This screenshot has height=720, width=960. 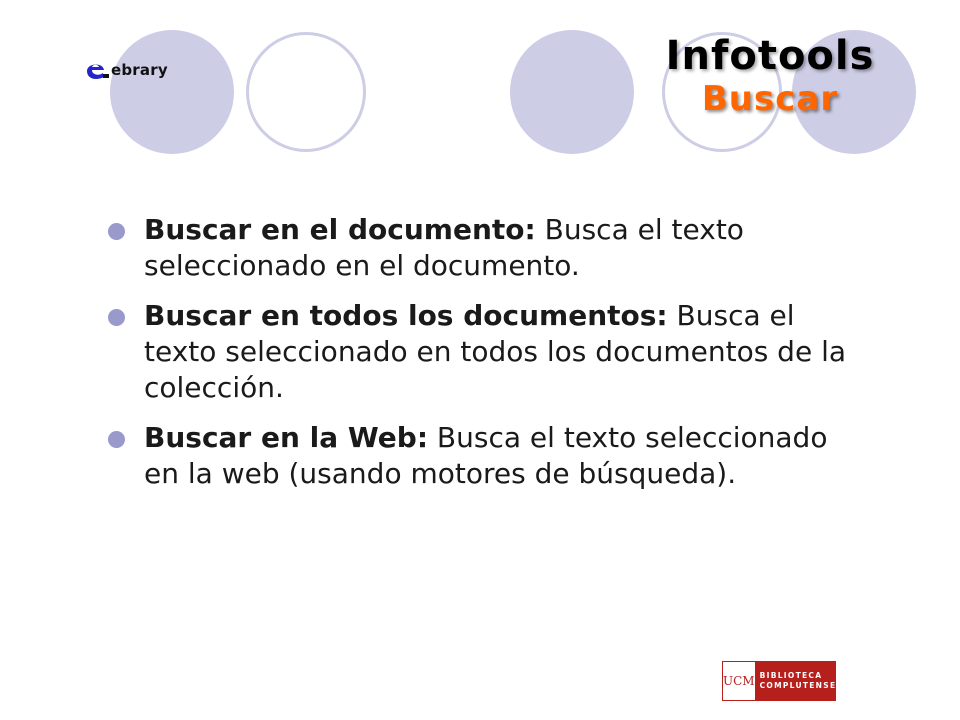 I want to click on ebrary-logo-text: ebrary, so click(x=139, y=70).